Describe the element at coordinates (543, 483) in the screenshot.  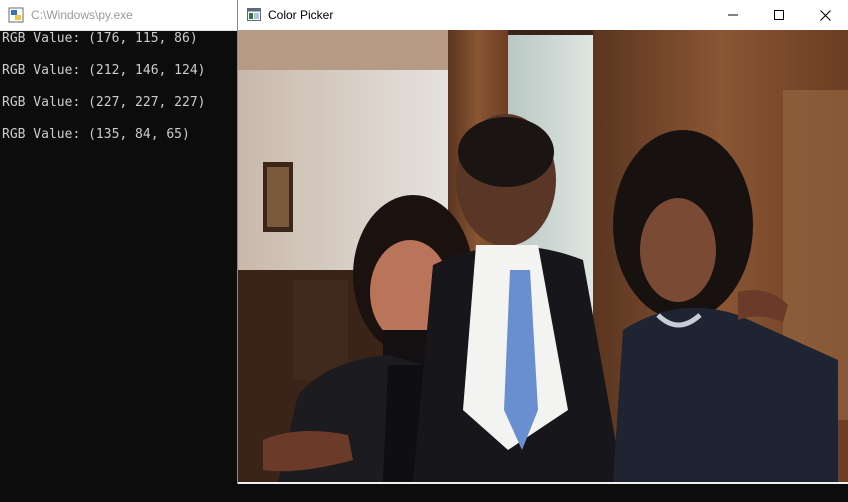
I see `window-bottom-edge` at that location.